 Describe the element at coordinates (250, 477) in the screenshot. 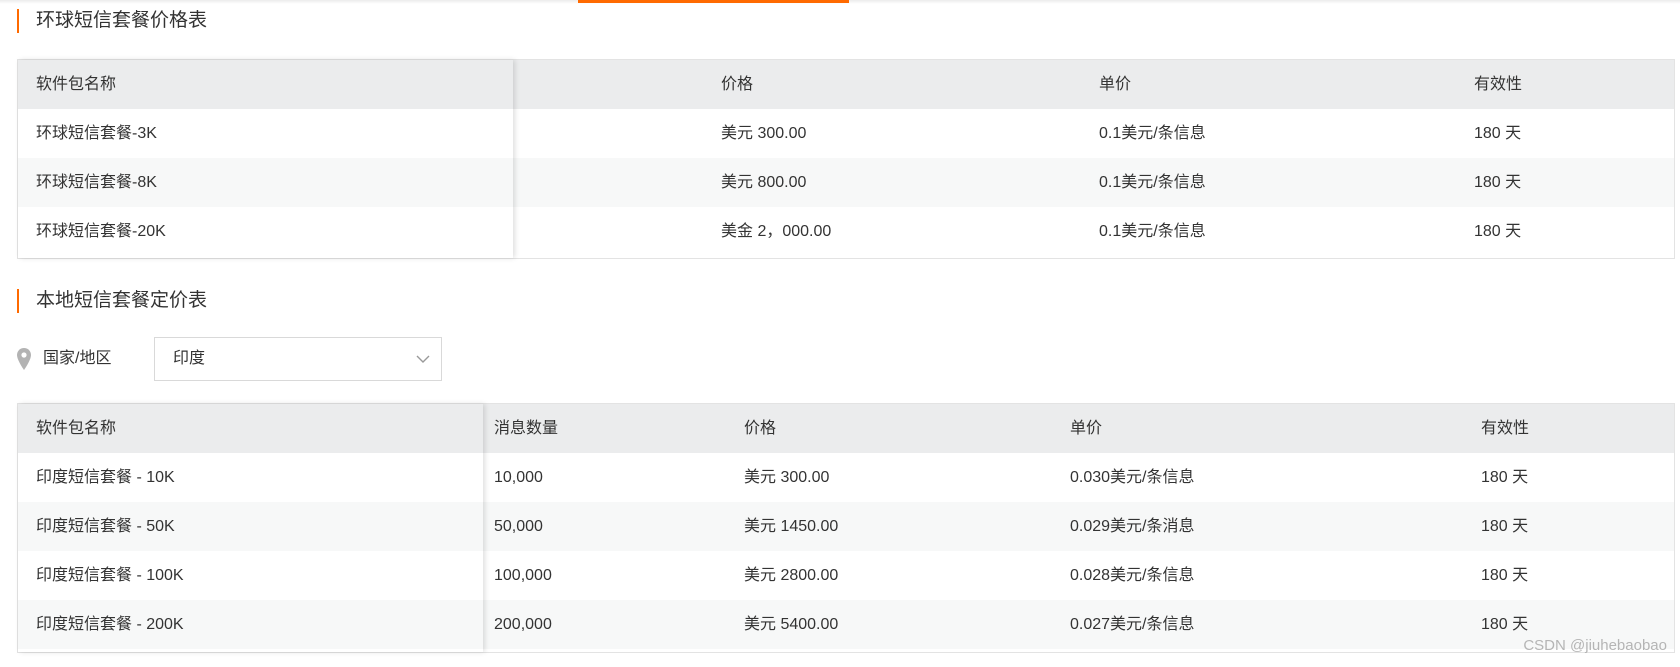

I see `frozen-row: 印度短信套餐 - 10K` at that location.